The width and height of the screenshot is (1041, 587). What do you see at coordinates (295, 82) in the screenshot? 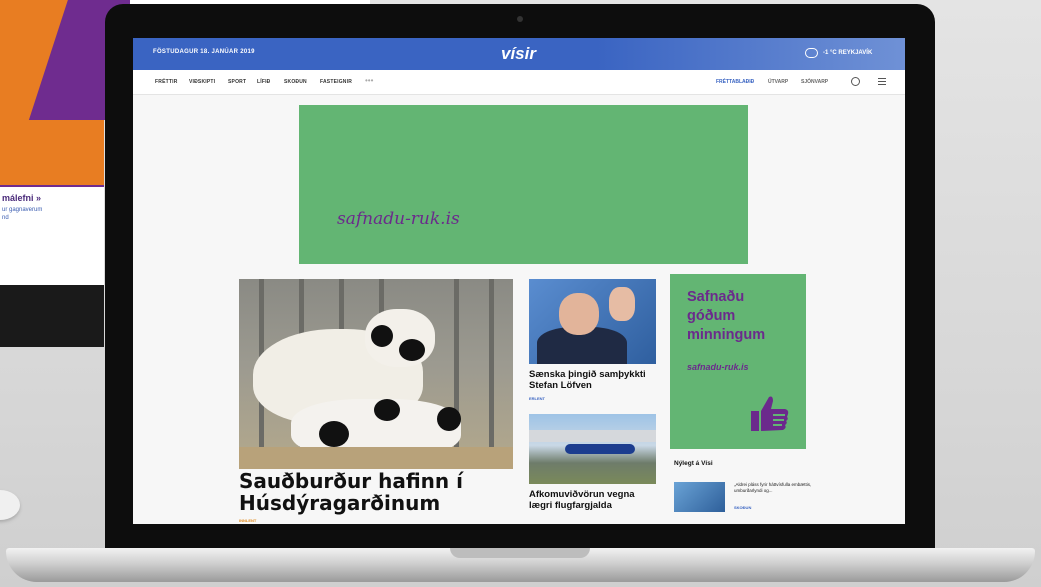
I see `nav-item-skodun: SKOÐUN` at bounding box center [295, 82].